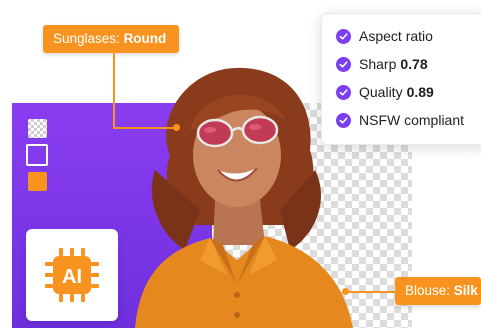 The image size is (481, 328). I want to click on outline-swatch, so click(37, 155).